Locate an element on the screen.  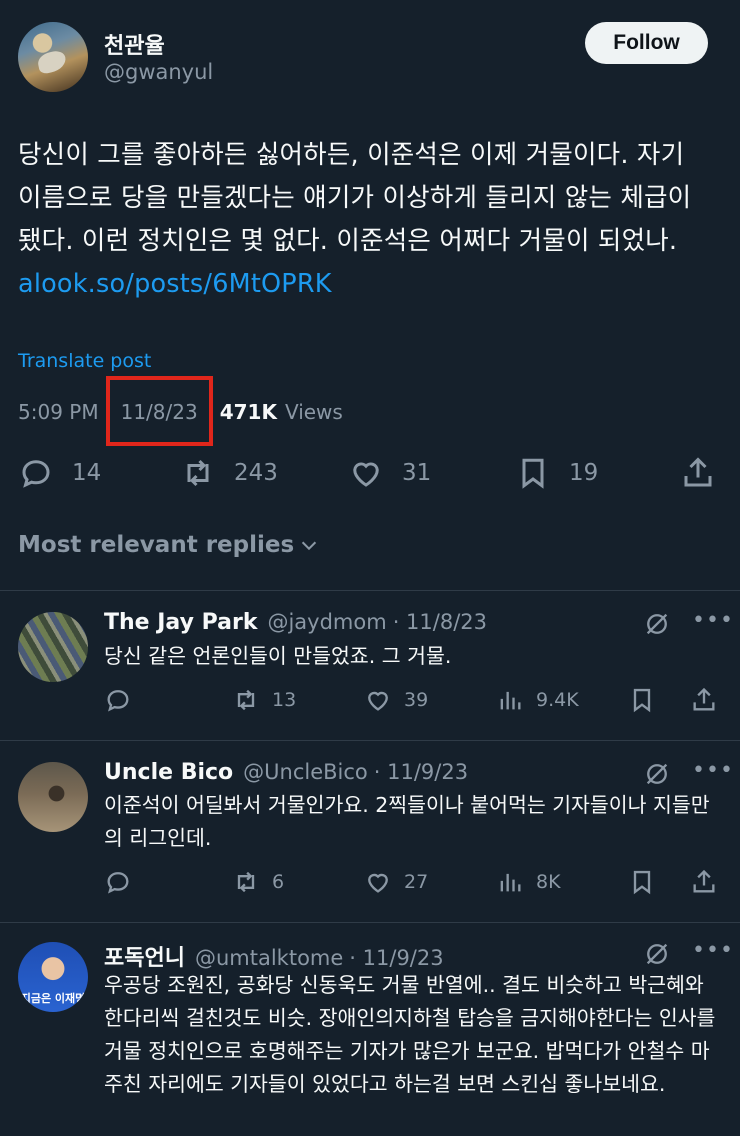
reply-like-button: 27 is located at coordinates (396, 882).